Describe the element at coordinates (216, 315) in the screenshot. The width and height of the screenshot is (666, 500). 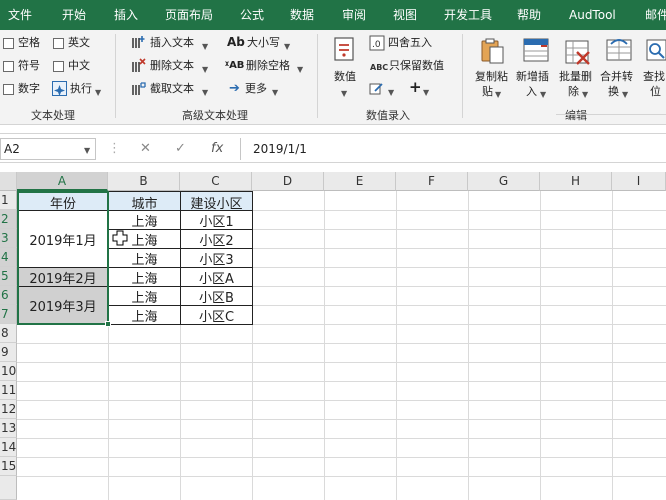
I see `cell-c7: 小区C` at that location.